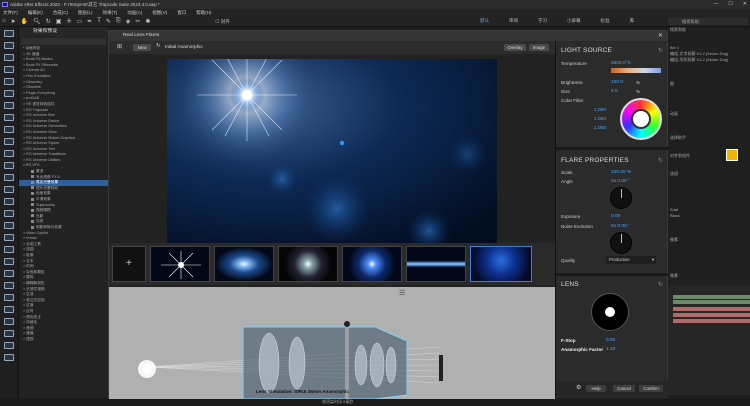 This screenshot has width=750, height=406. What do you see at coordinates (715, 4) in the screenshot?
I see `minimize-button: —` at bounding box center [715, 4].